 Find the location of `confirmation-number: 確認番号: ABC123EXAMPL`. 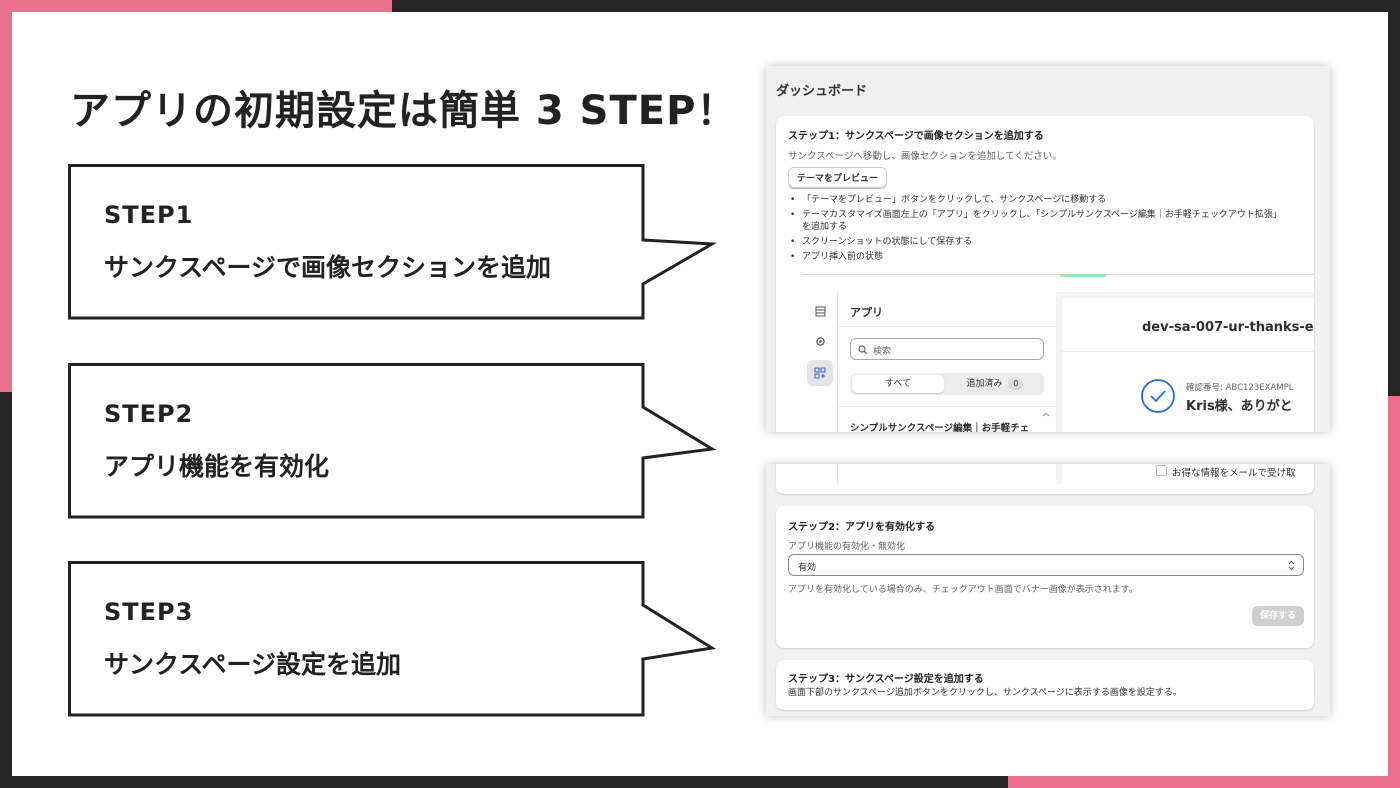

confirmation-number: 確認番号: ABC123EXAMPL is located at coordinates (1240, 388).